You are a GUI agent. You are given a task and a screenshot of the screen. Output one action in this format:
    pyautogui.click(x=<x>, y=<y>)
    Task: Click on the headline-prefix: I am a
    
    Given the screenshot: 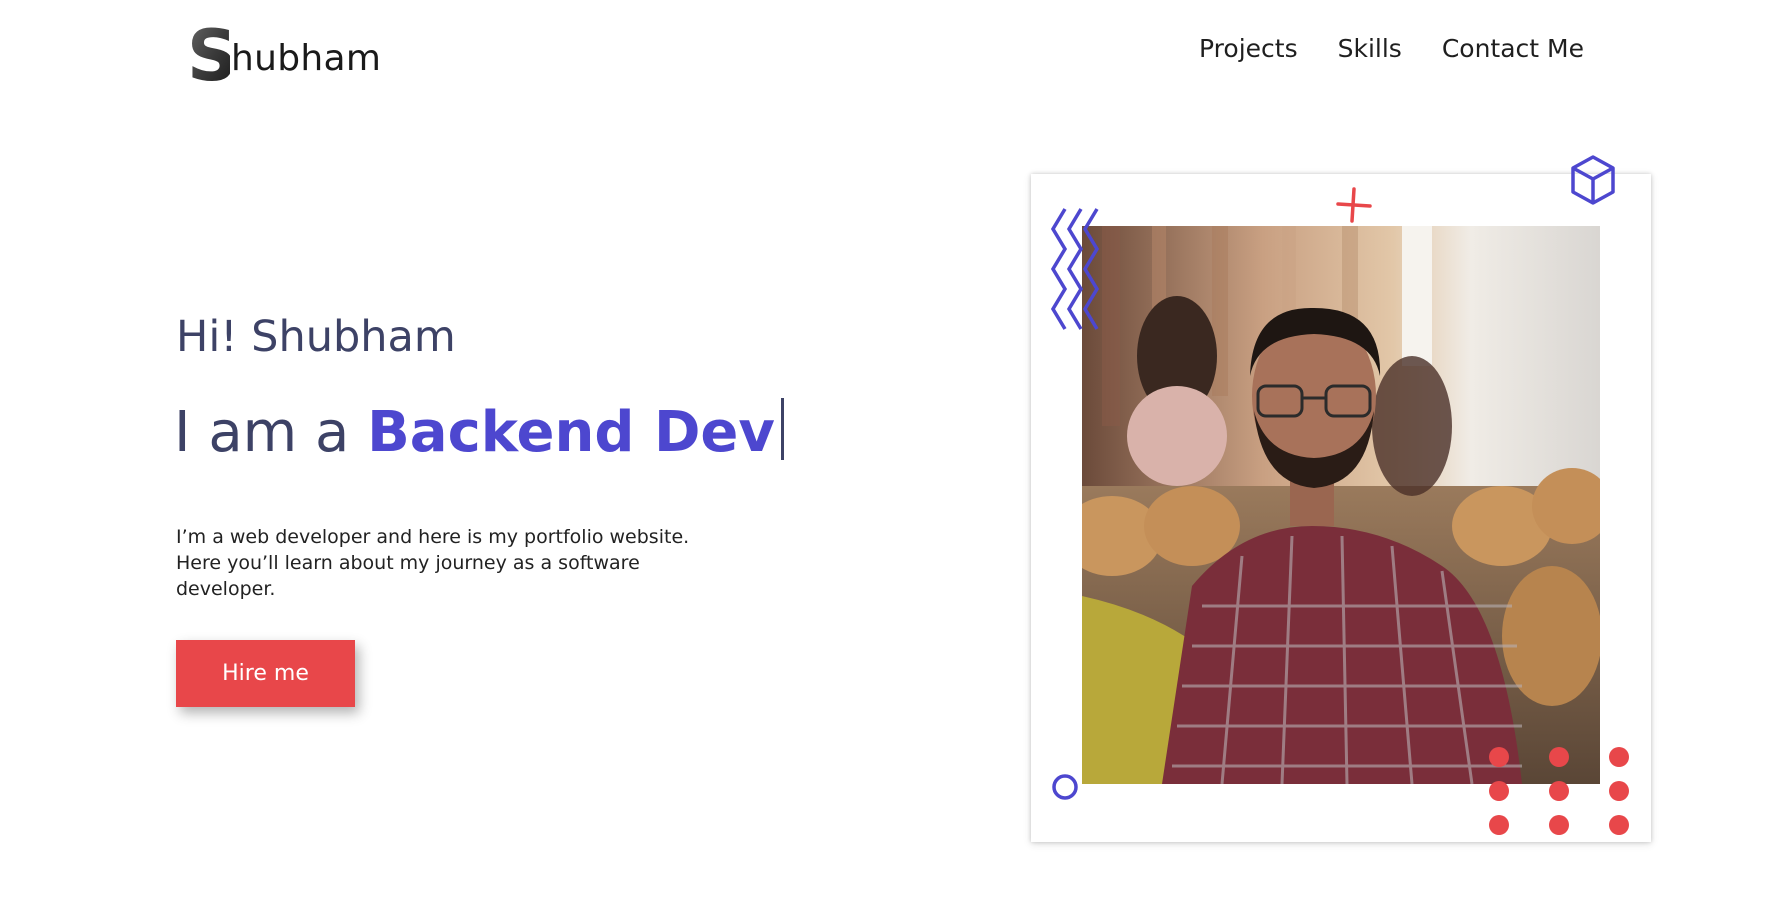 What is the action you would take?
    pyautogui.click(x=271, y=432)
    